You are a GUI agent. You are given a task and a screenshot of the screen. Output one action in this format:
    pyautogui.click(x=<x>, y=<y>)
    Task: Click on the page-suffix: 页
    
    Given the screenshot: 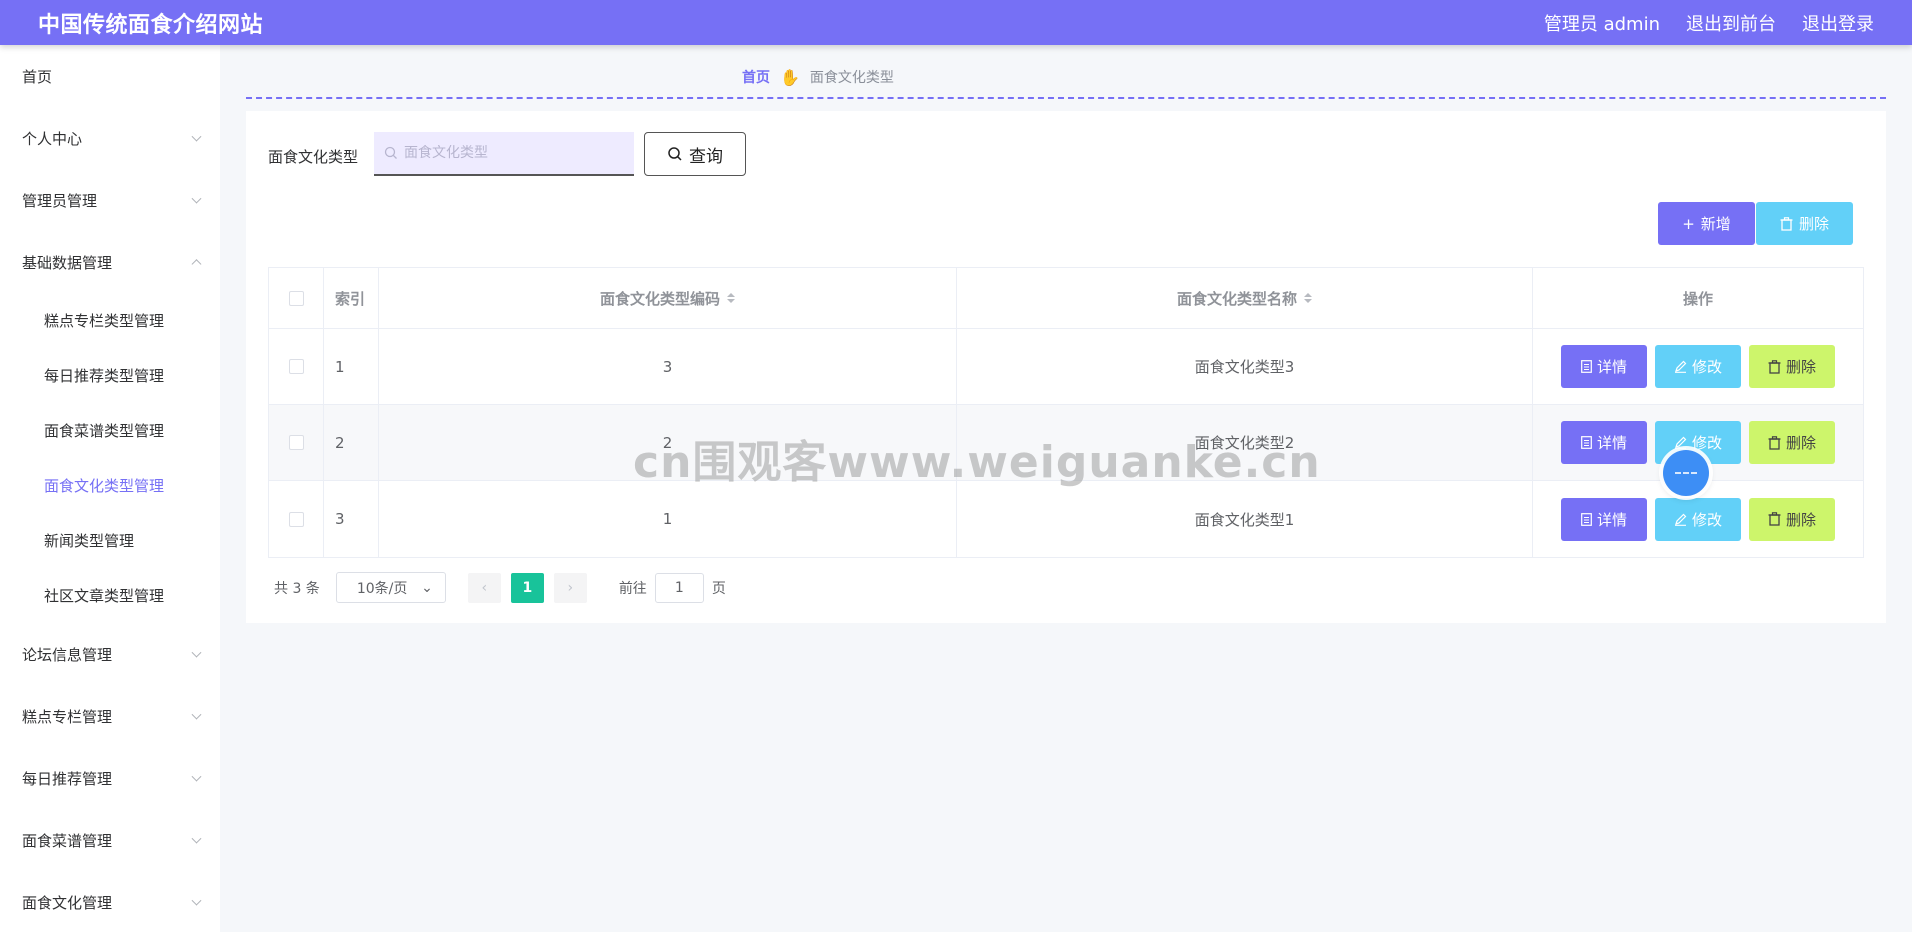 What is the action you would take?
    pyautogui.click(x=718, y=588)
    